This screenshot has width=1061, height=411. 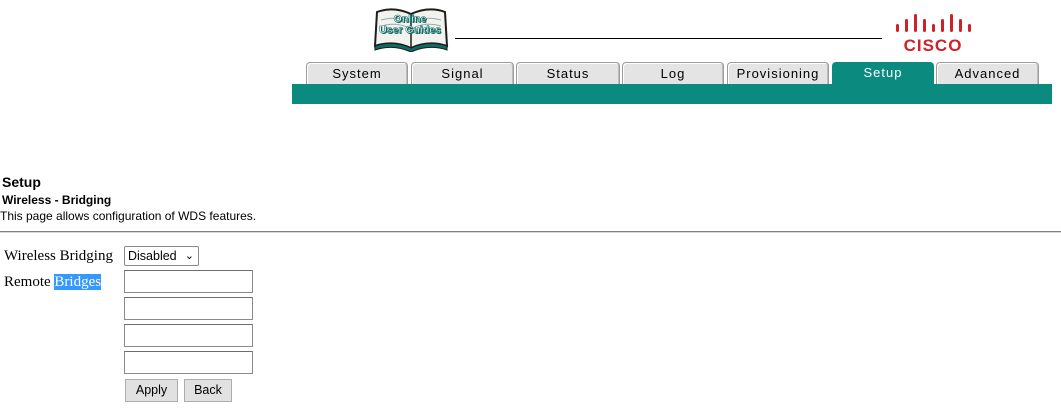 I want to click on remote-bridges-label: Remote Bridges, so click(x=53, y=282).